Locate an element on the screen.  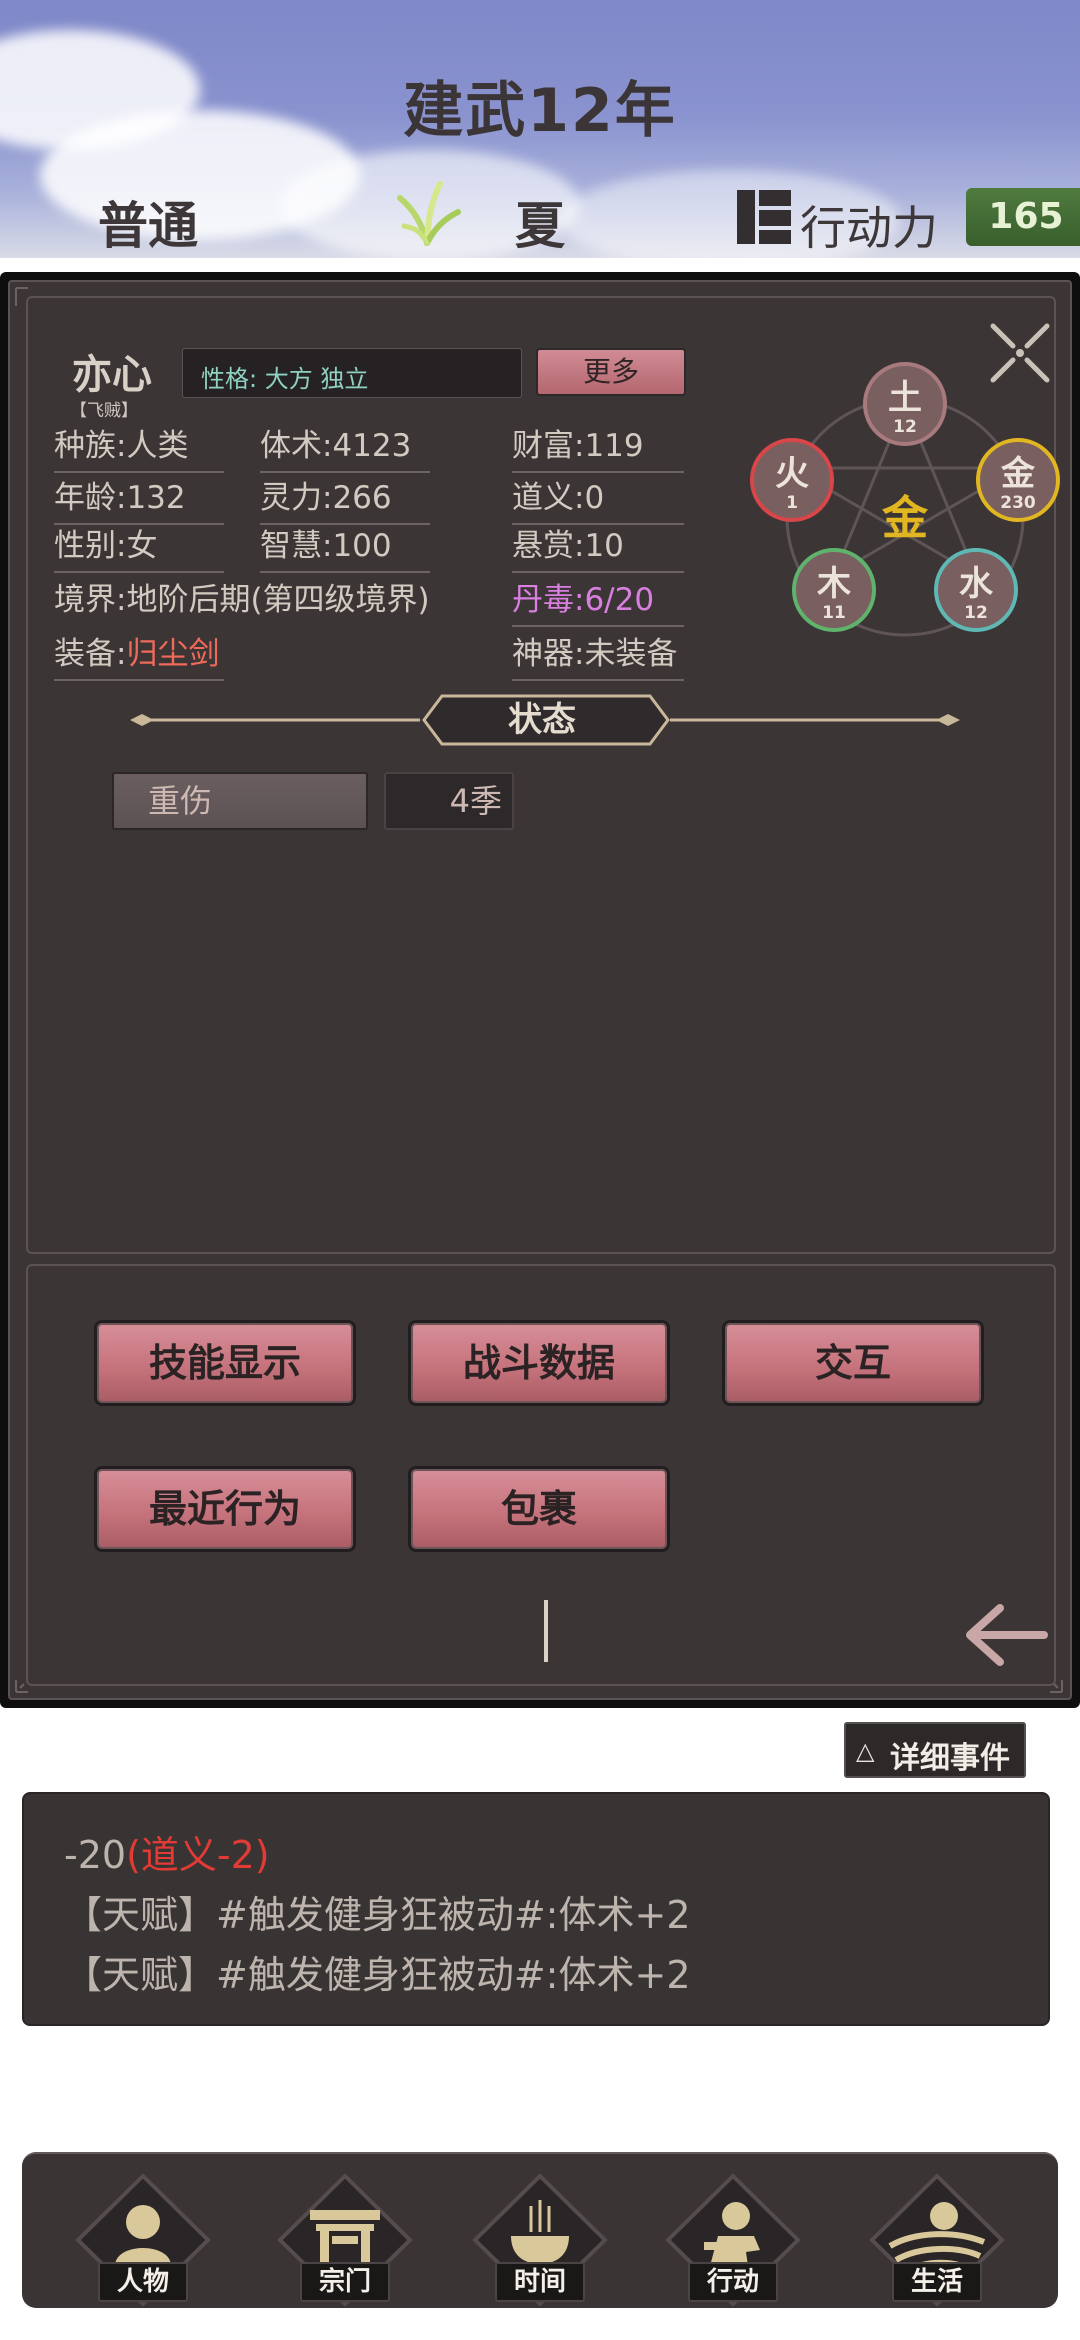
stat-pill-poison: 丹毒:6/20 is located at coordinates (598, 600).